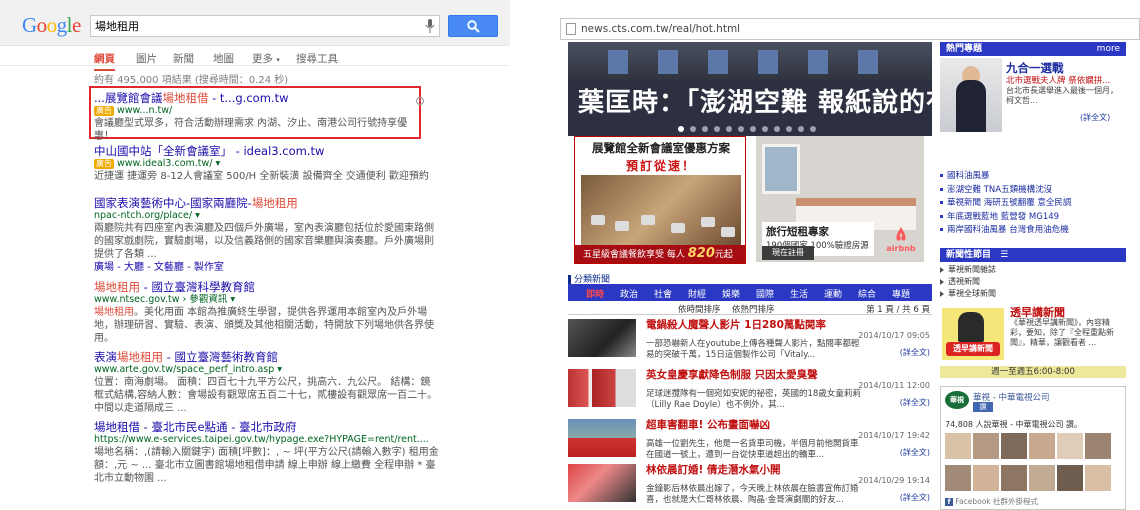 The image size is (1140, 510). Describe the element at coordinates (1033, 294) in the screenshot. I see `program-item: 華視全球新聞` at that location.